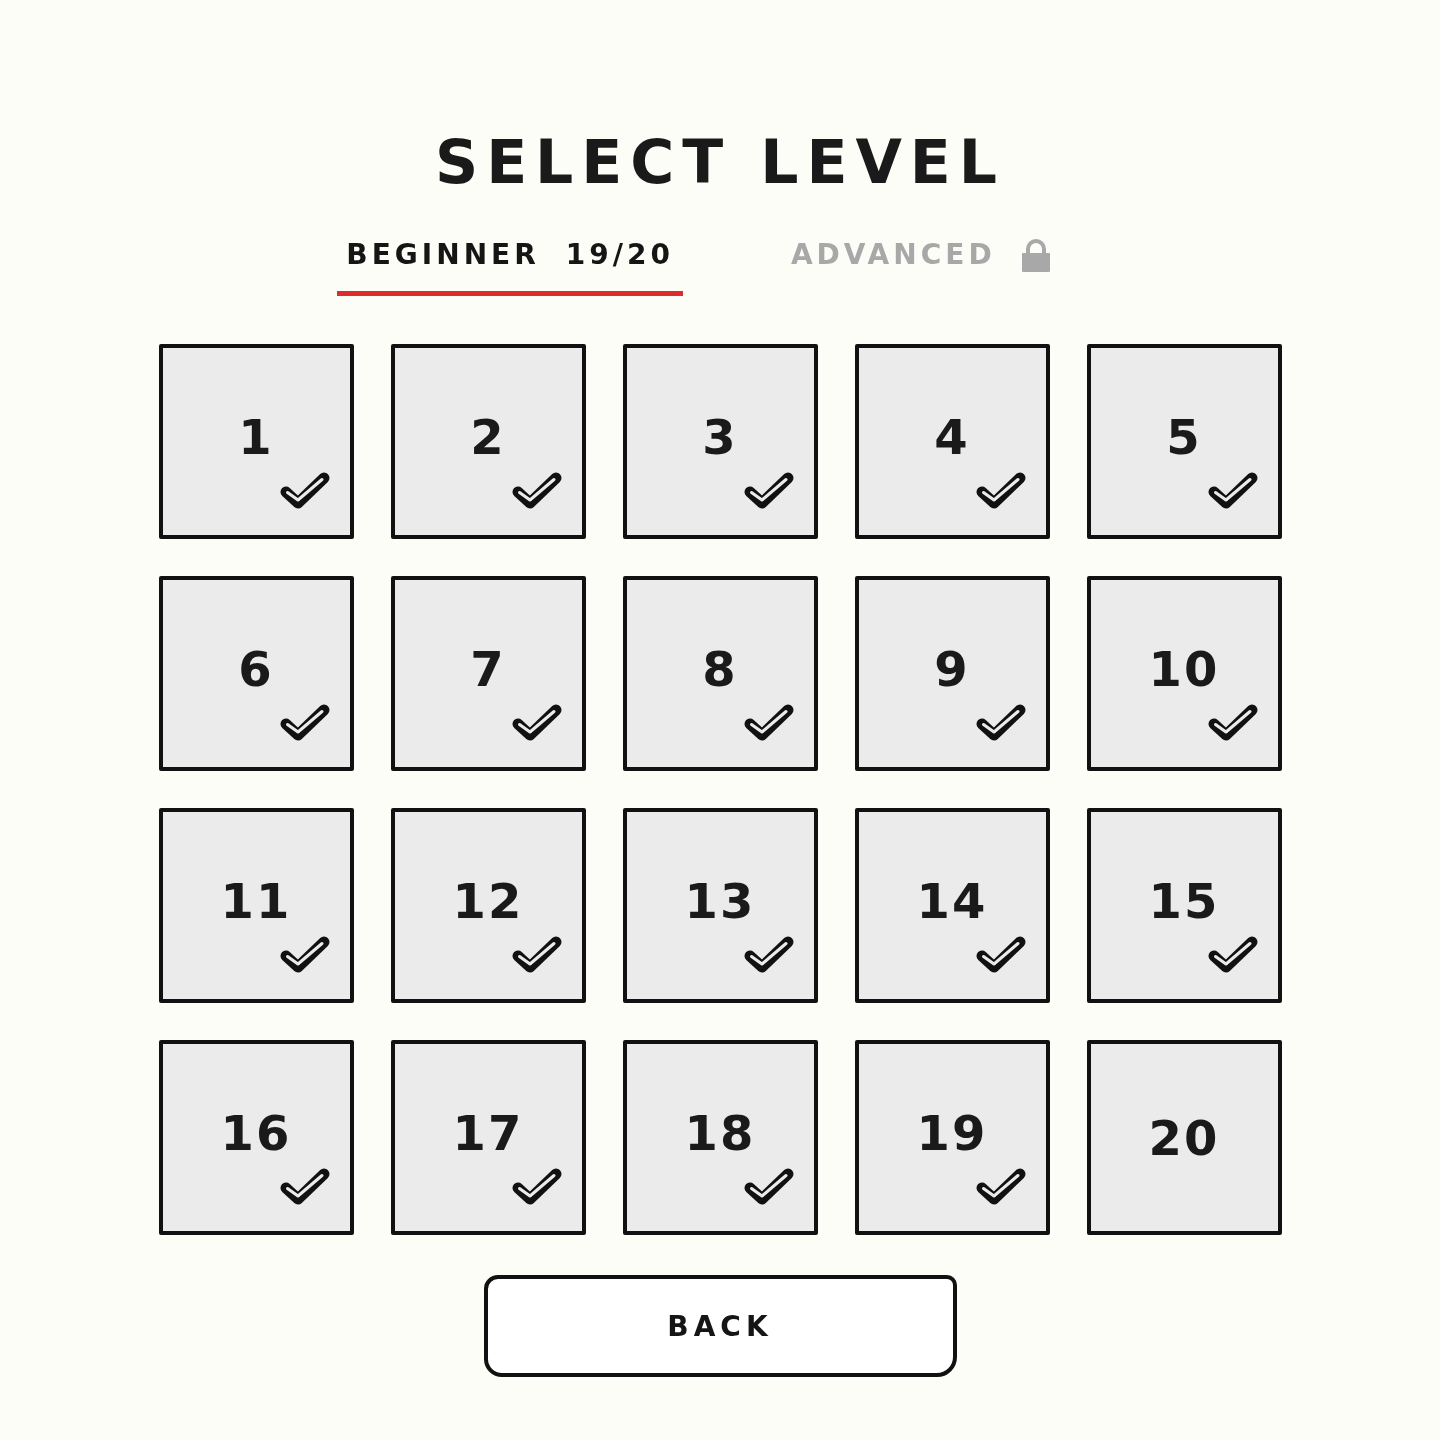  What do you see at coordinates (256, 673) in the screenshot?
I see `level-tile: 6` at bounding box center [256, 673].